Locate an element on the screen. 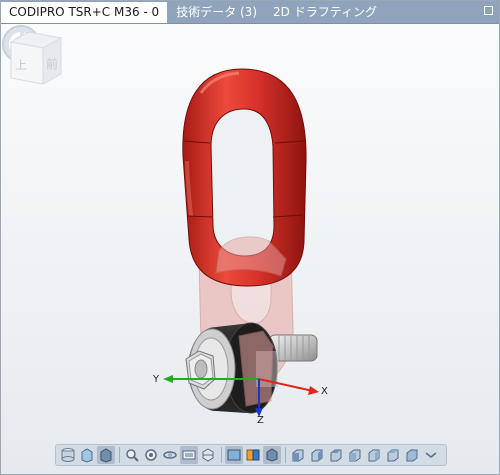 The width and height of the screenshot is (500, 475). box-shaded-icon is located at coordinates (106, 455).